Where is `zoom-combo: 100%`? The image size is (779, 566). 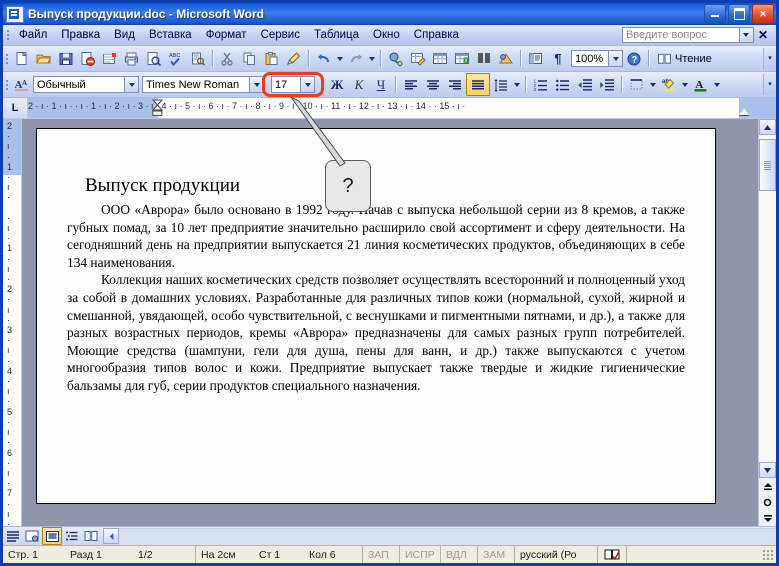 zoom-combo: 100% is located at coordinates (597, 58).